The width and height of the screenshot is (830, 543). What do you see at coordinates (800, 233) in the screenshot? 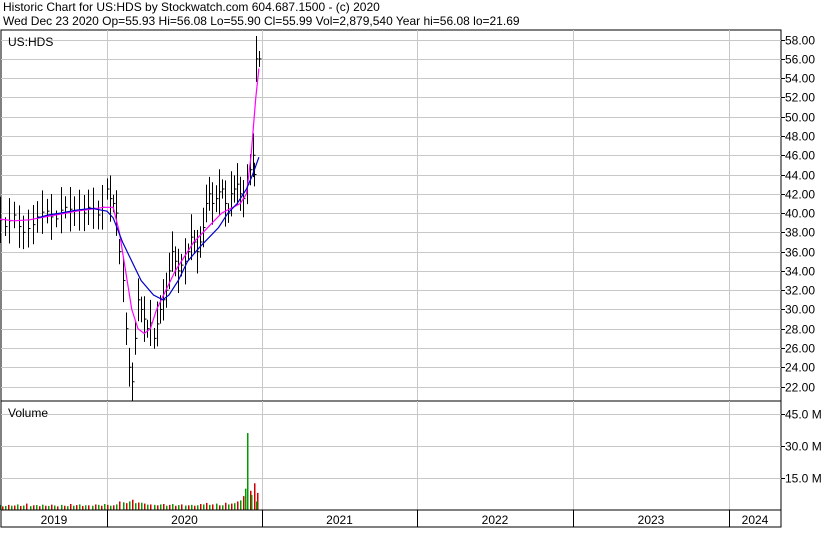
I see `price-tick-label: 38.00` at bounding box center [800, 233].